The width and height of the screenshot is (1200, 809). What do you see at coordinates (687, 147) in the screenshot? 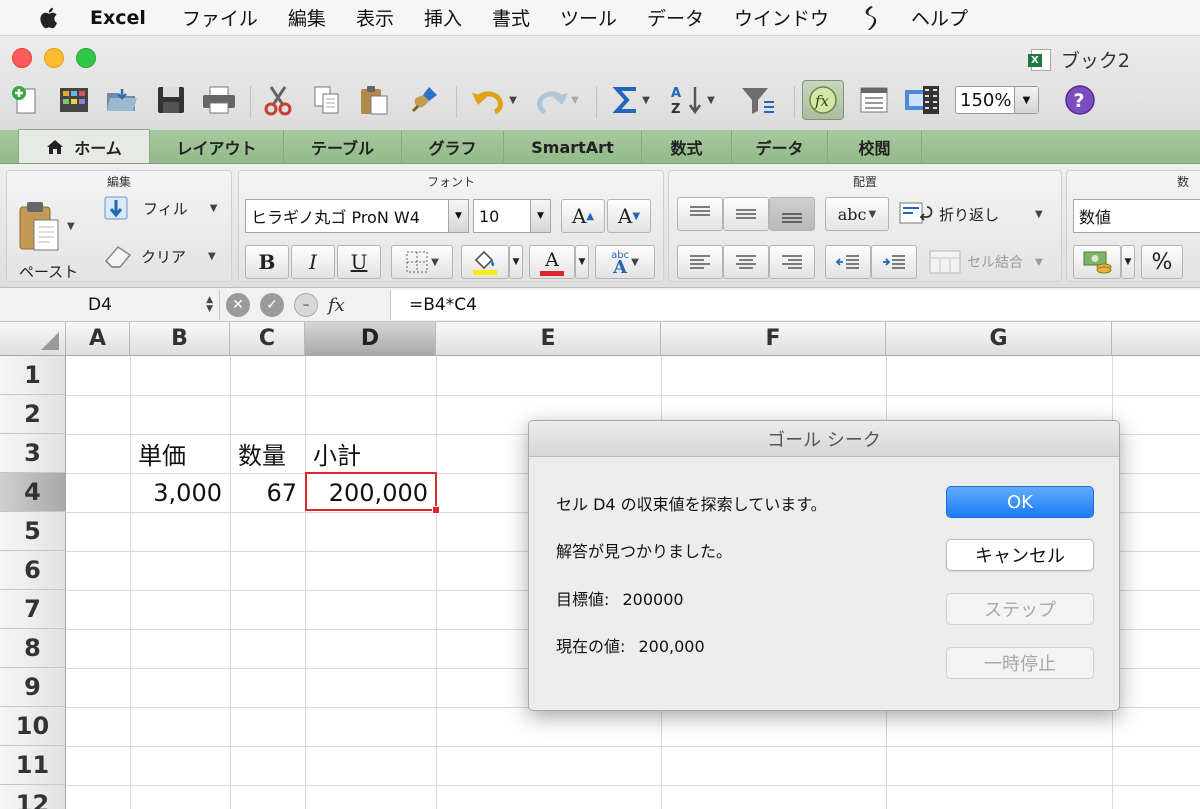
I see `tab-formulas: 数式` at bounding box center [687, 147].